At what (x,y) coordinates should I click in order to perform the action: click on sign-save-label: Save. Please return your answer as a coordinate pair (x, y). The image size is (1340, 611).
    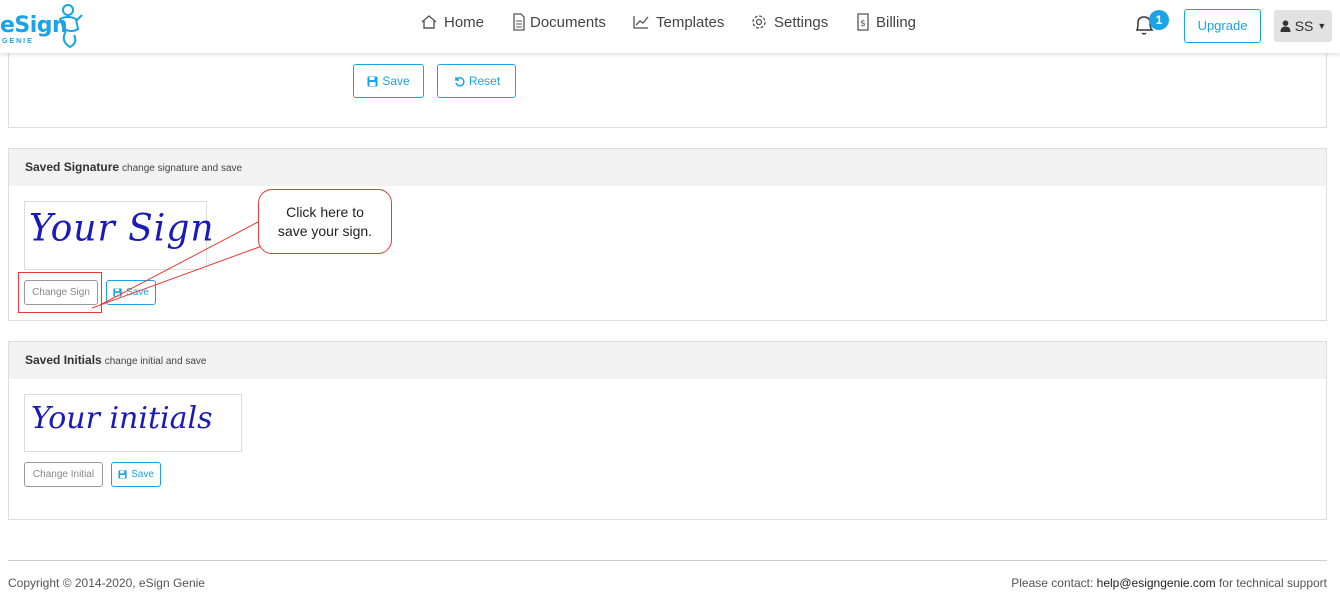
    Looking at the image, I should click on (137, 292).